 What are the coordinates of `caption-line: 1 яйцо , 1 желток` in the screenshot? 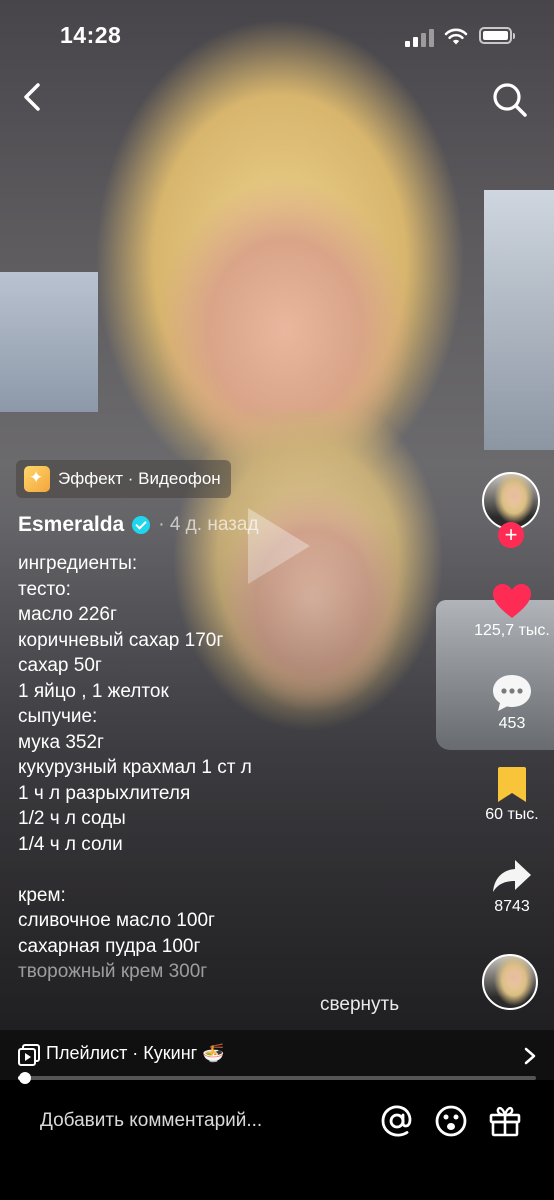 It's located at (93, 691).